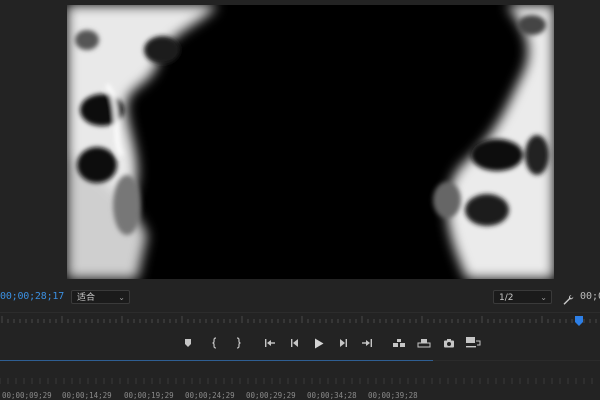 This screenshot has height=400, width=600. I want to click on go-to-in-button, so click(270, 343).